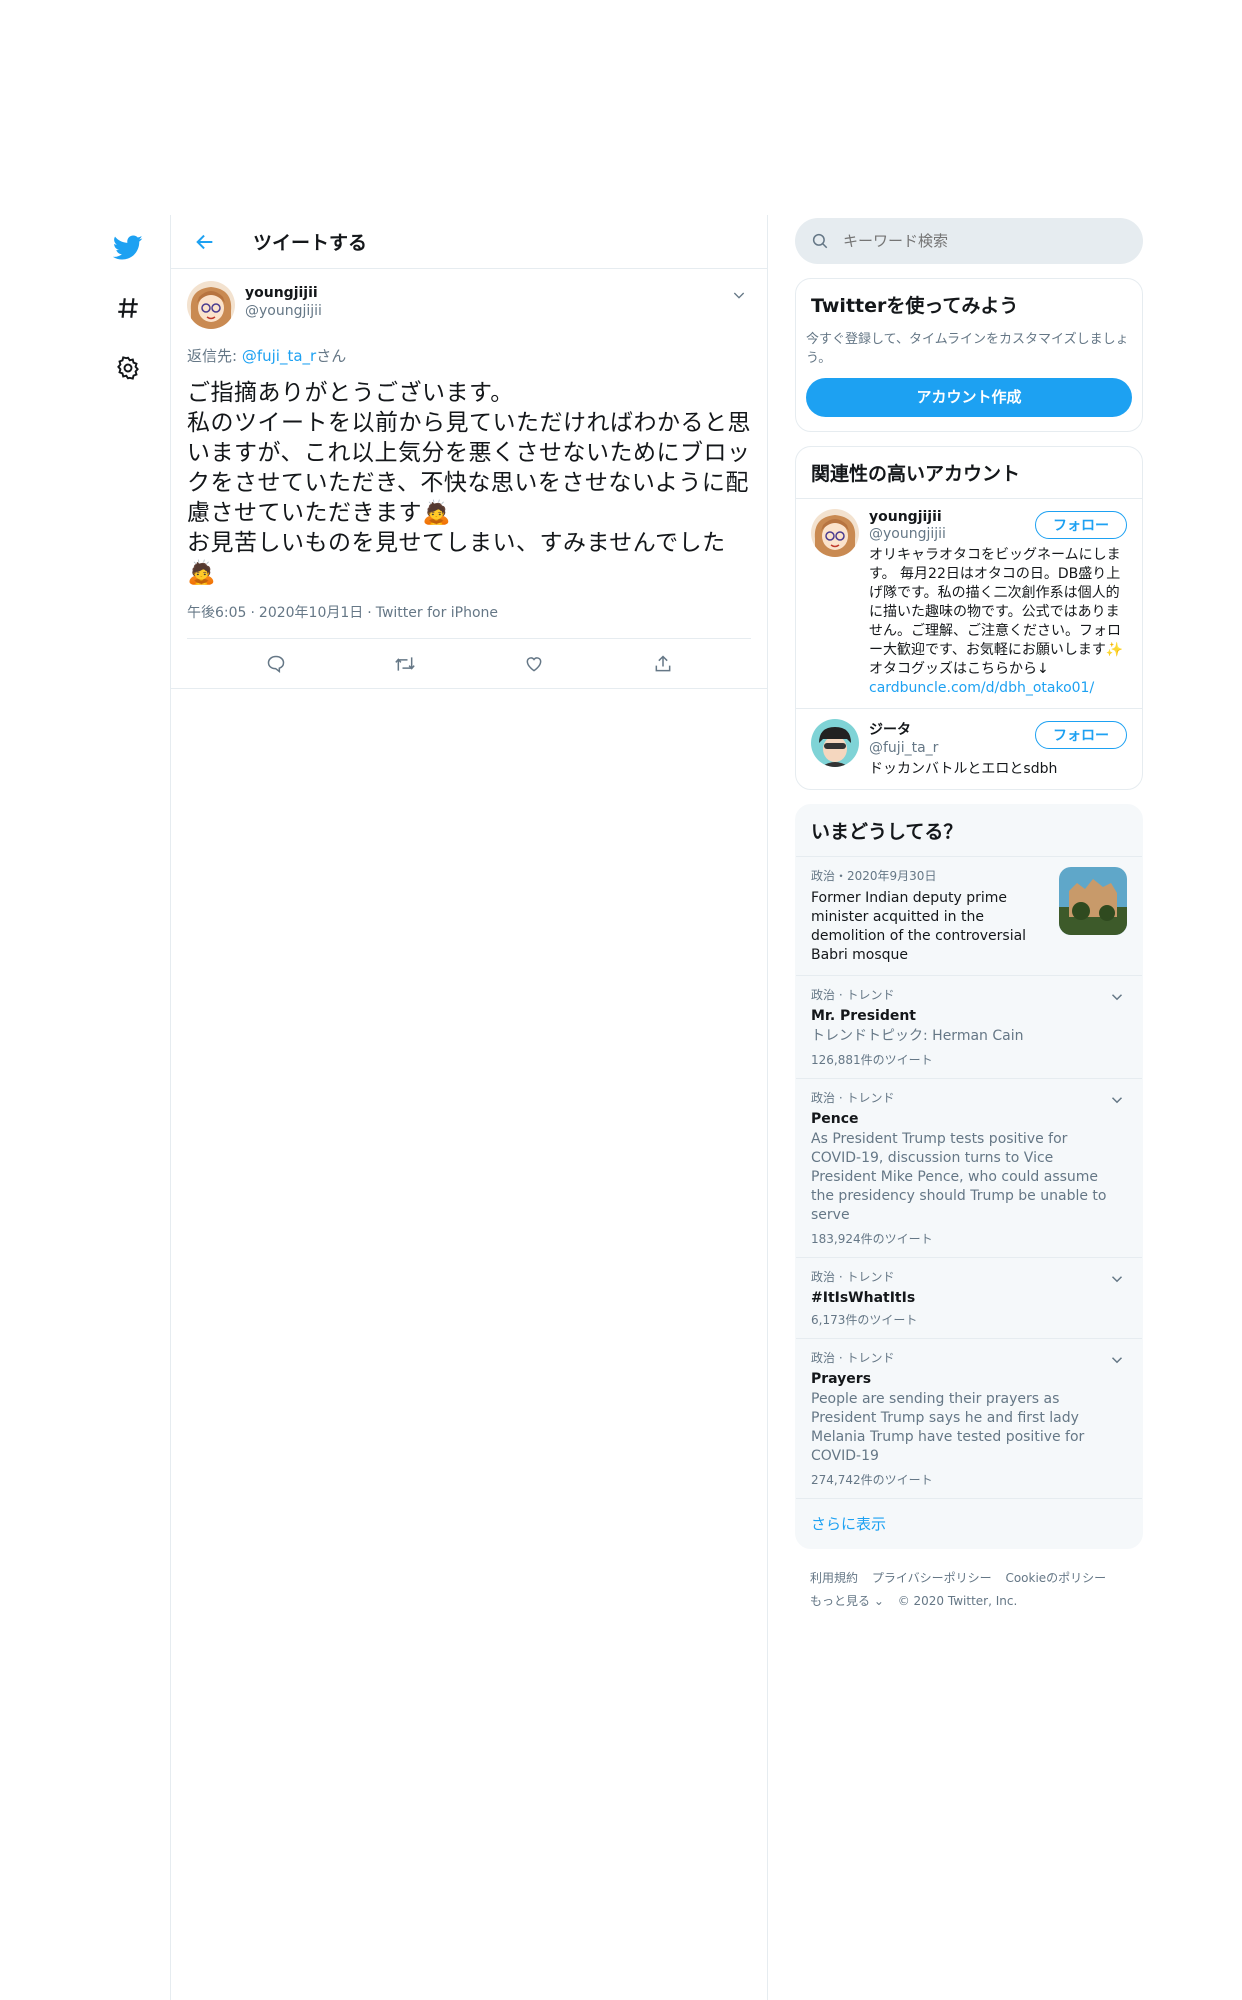 The width and height of the screenshot is (1242, 2000). I want to click on heart-icon, so click(533, 664).